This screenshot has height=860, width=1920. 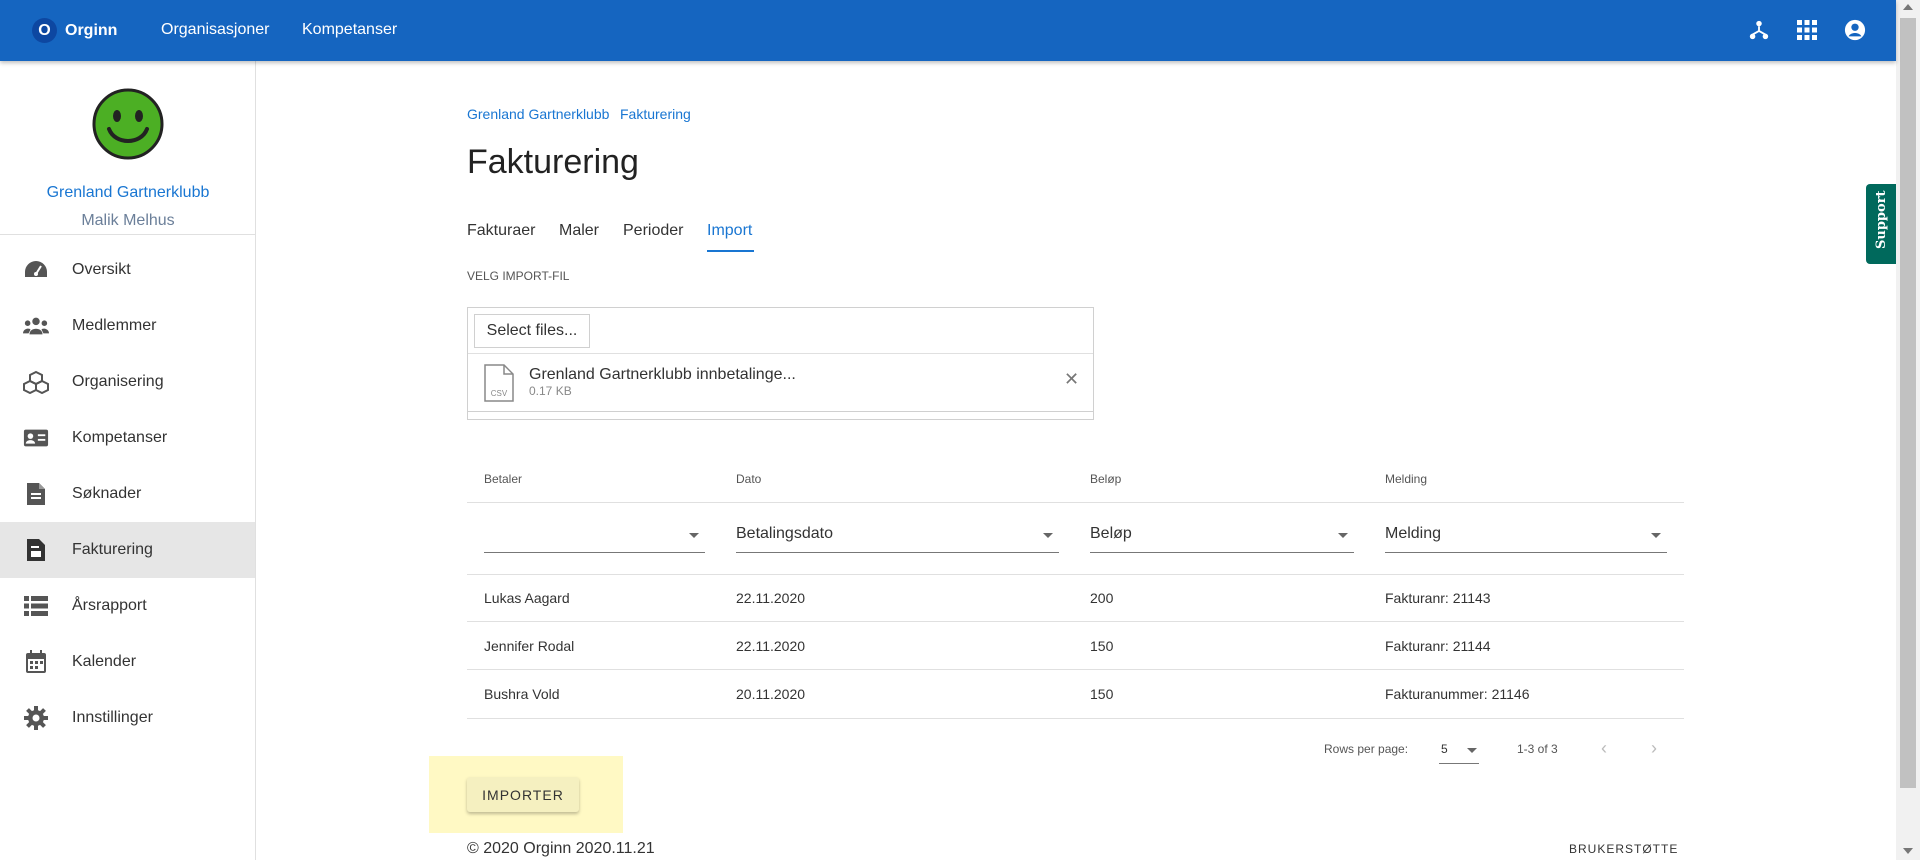 I want to click on orginn-logo-icon: O, so click(x=44, y=30).